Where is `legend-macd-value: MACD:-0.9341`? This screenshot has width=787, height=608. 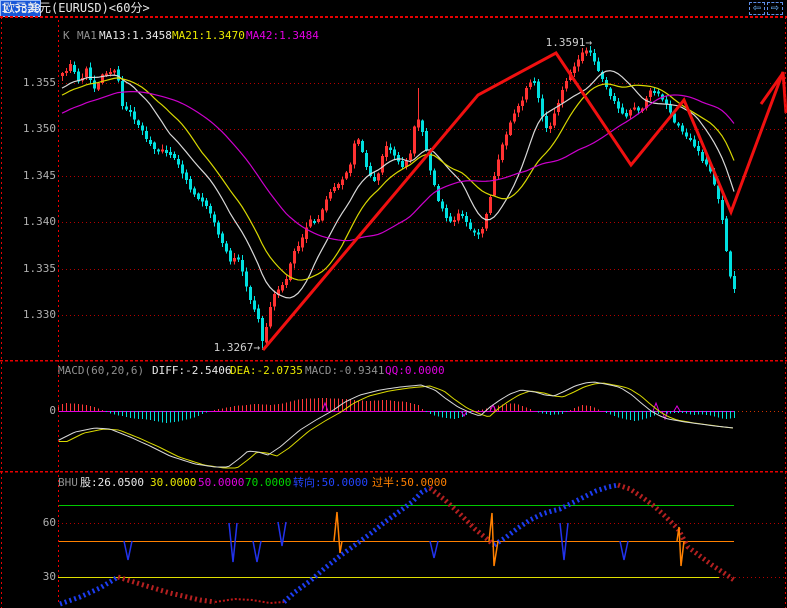 legend-macd-value: MACD:-0.9341 is located at coordinates (345, 370).